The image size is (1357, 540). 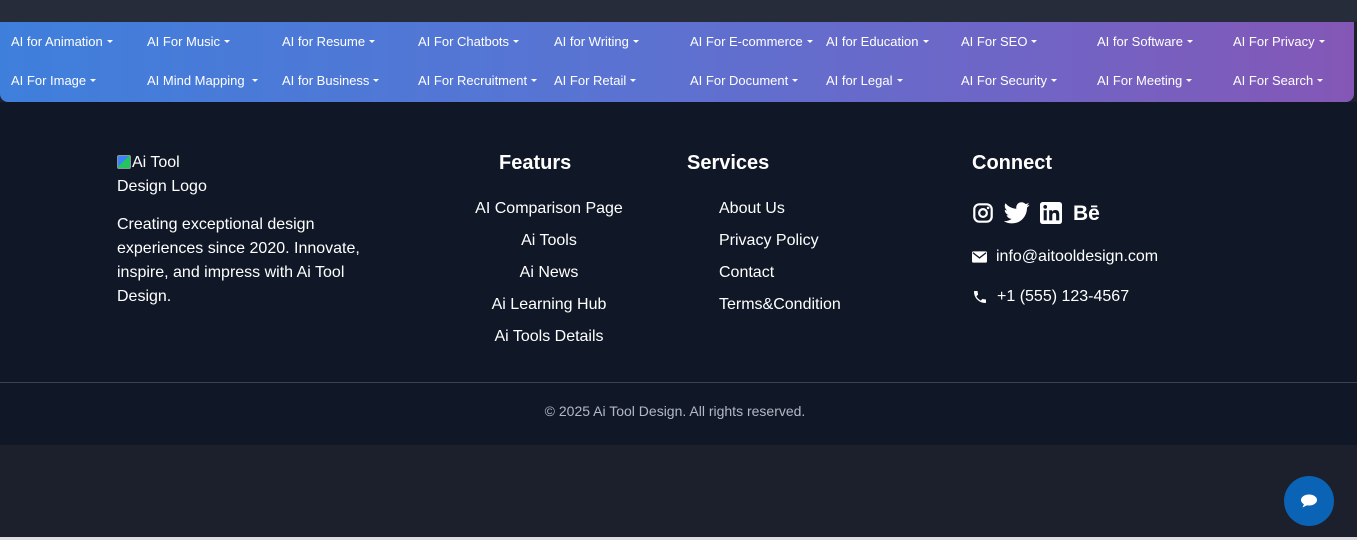 What do you see at coordinates (591, 41) in the screenshot?
I see `category-label: AI for Writing` at bounding box center [591, 41].